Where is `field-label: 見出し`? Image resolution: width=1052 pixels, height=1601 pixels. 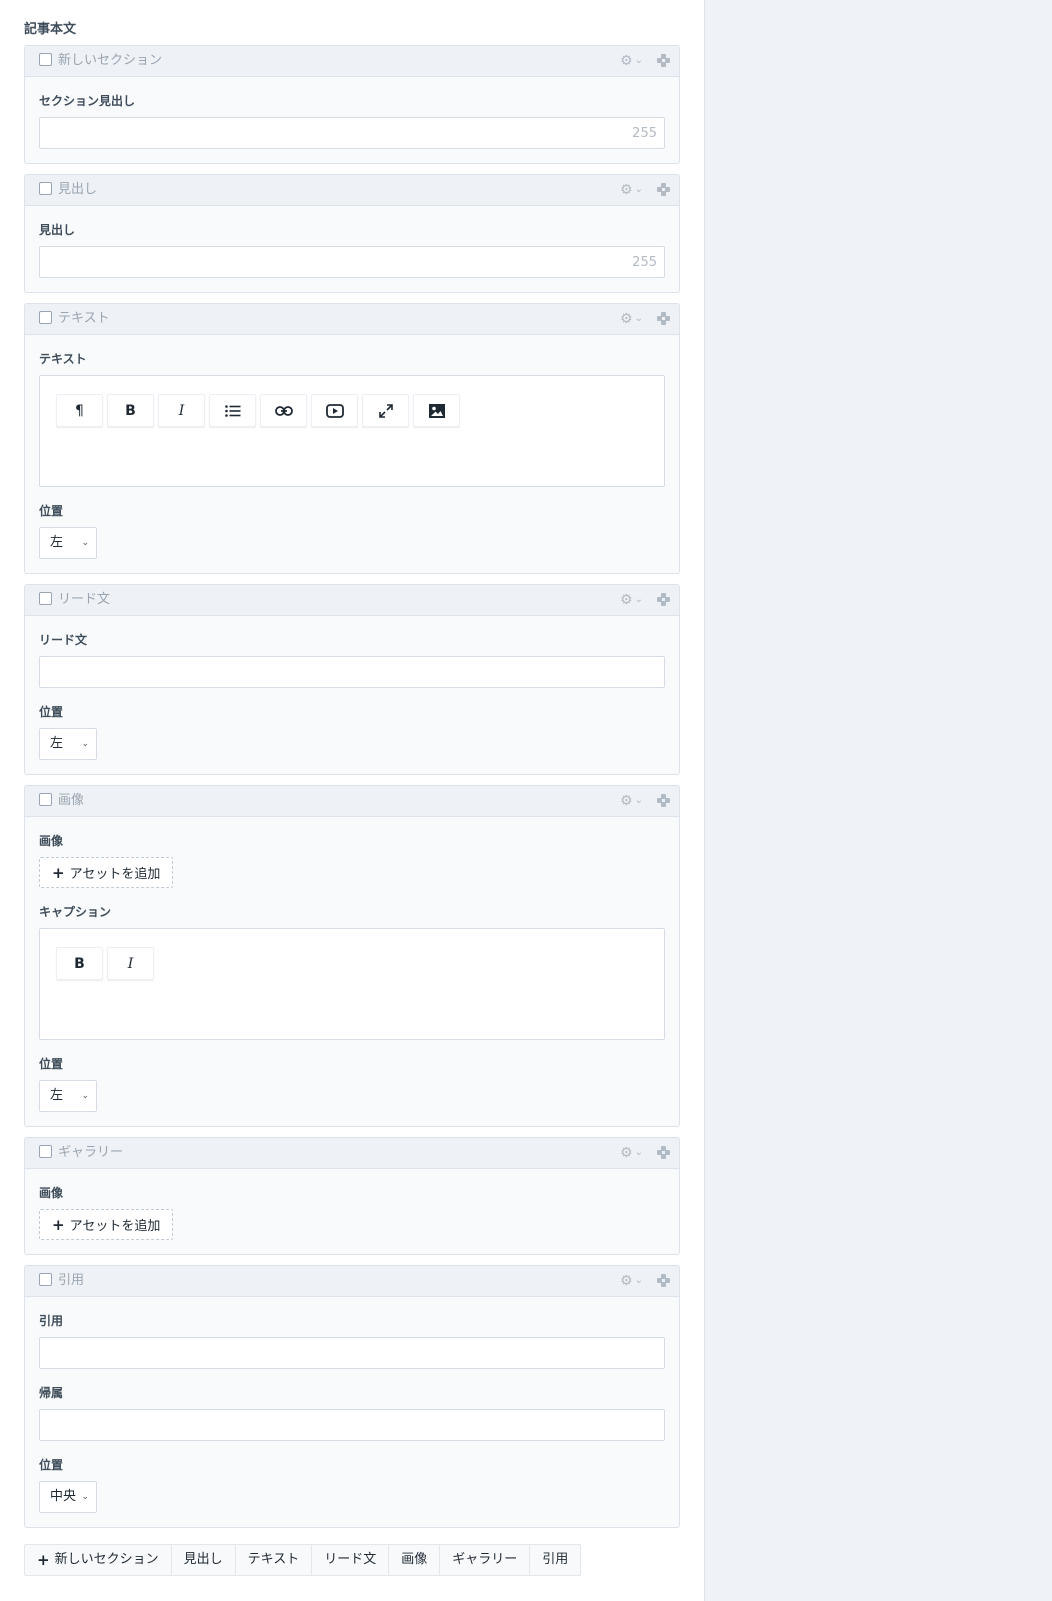
field-label: 見出し is located at coordinates (57, 230).